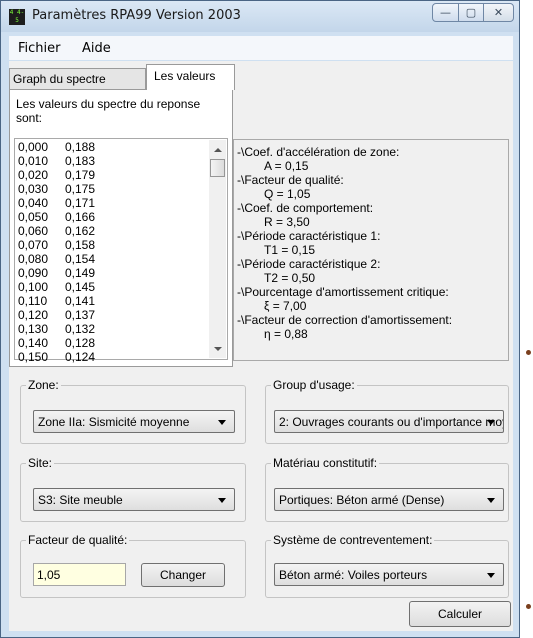 The height and width of the screenshot is (638, 533). Describe the element at coordinates (56, 343) in the screenshot. I see `list-item: 0,140 0,128` at that location.